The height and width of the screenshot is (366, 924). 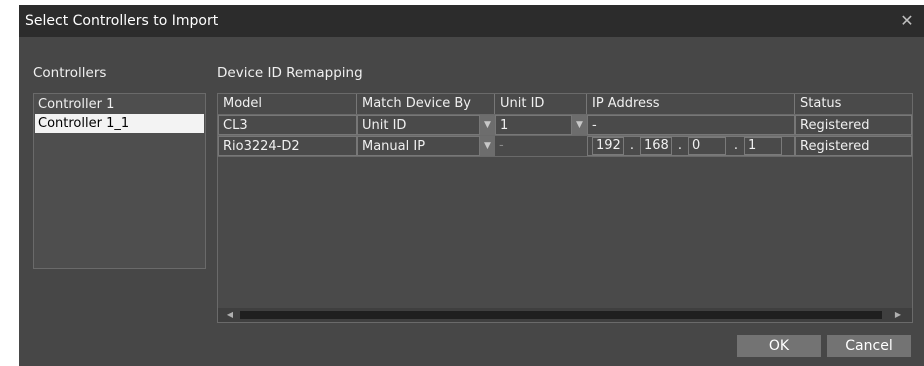 What do you see at coordinates (501, 145) in the screenshot?
I see `row2-unit-id-disabled: -` at bounding box center [501, 145].